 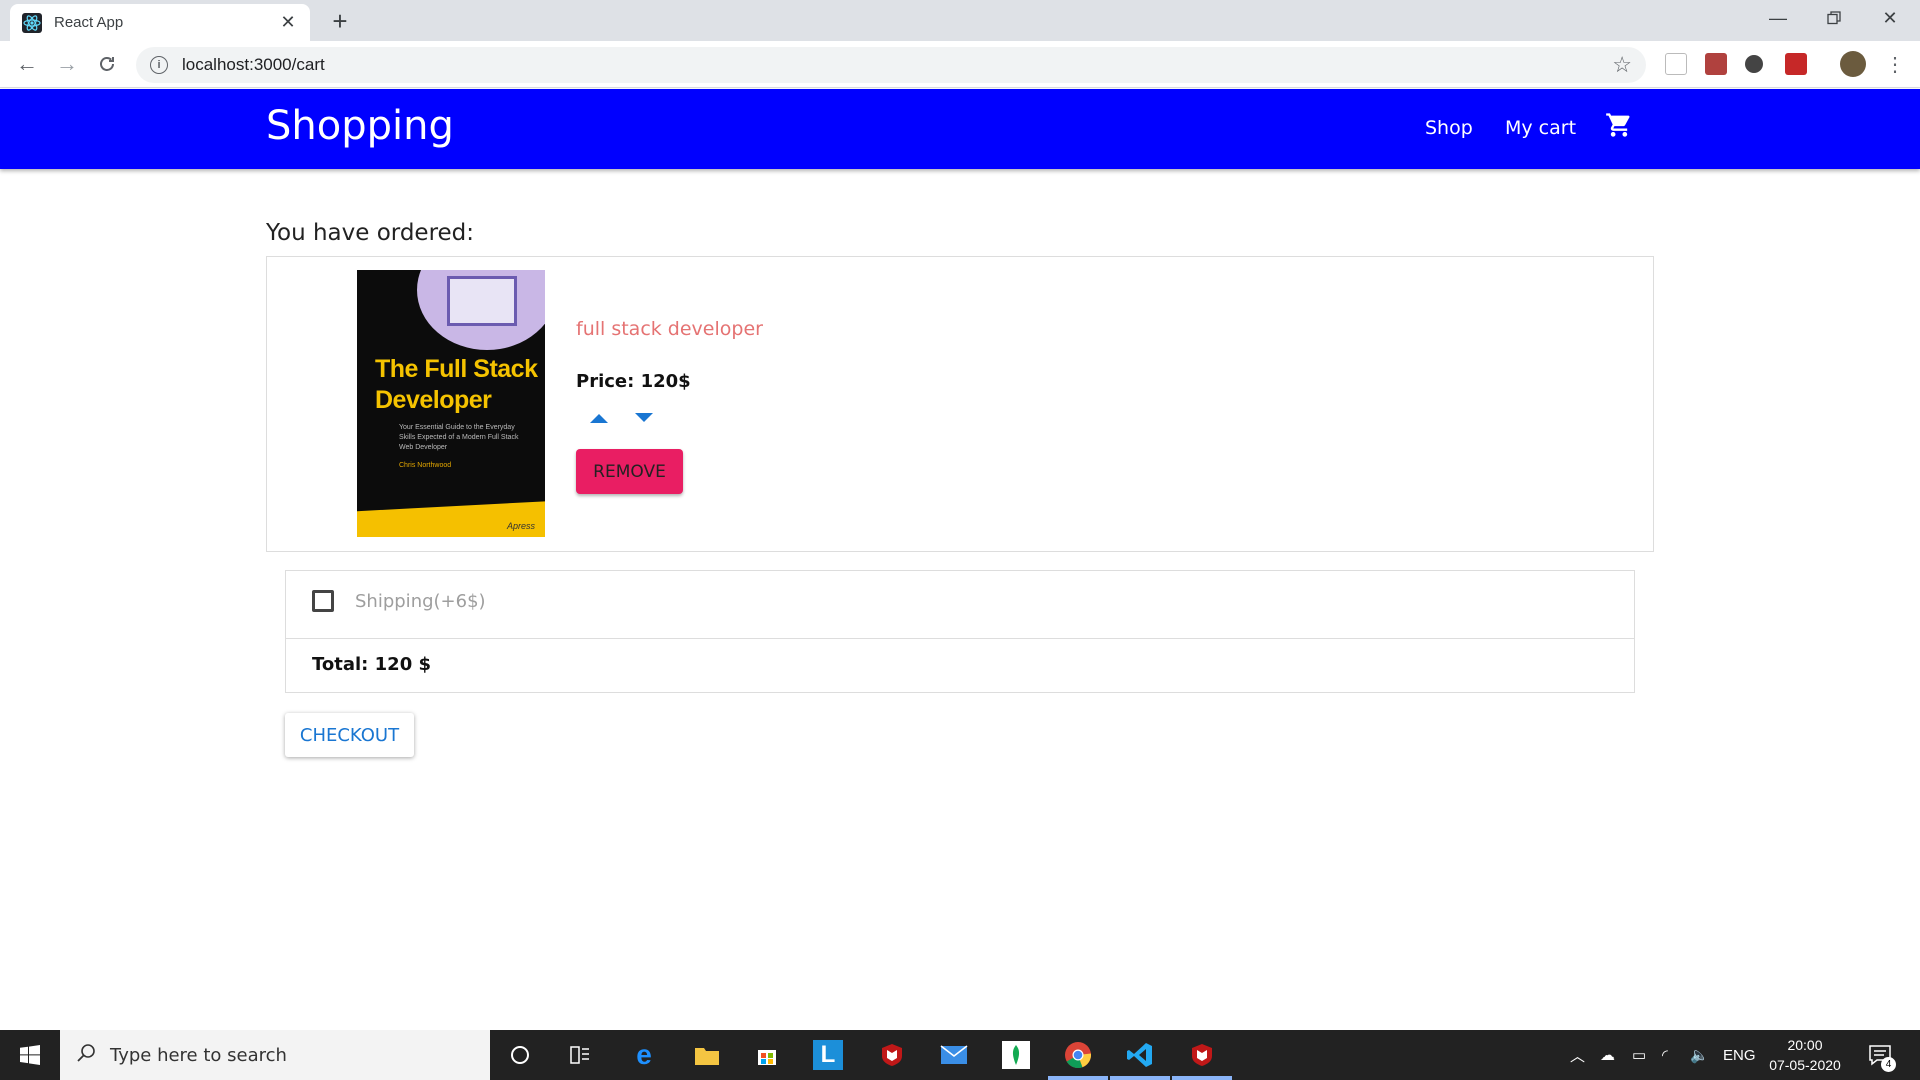 I want to click on l-app-icon: L, so click(x=828, y=1055).